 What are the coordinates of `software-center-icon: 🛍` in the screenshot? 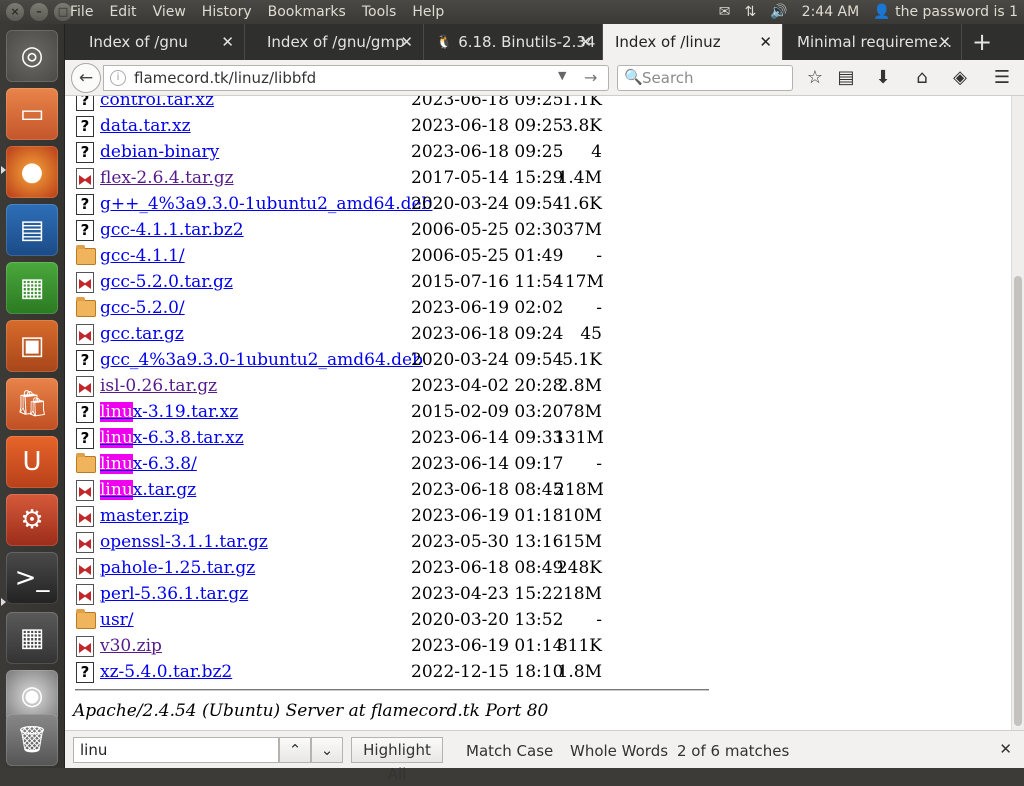 It's located at (32, 404).